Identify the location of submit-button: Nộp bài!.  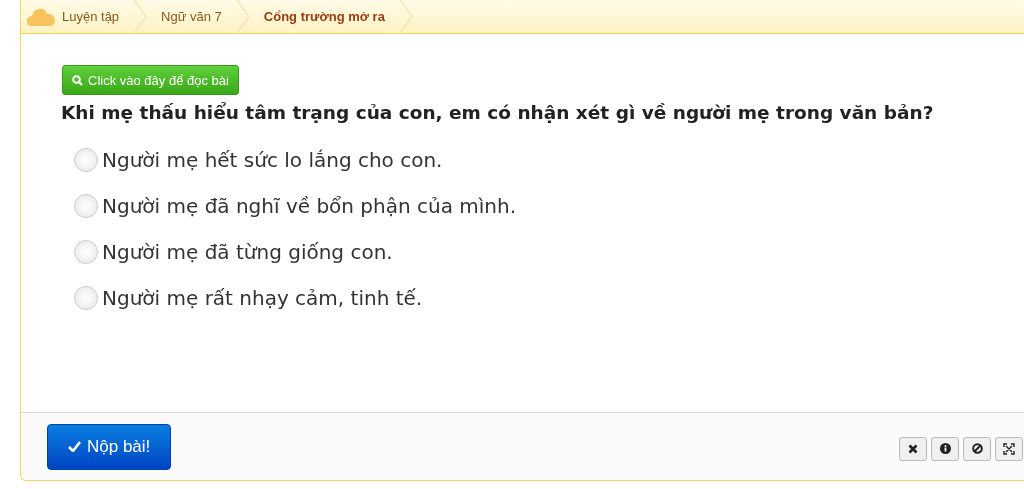
(109, 446).